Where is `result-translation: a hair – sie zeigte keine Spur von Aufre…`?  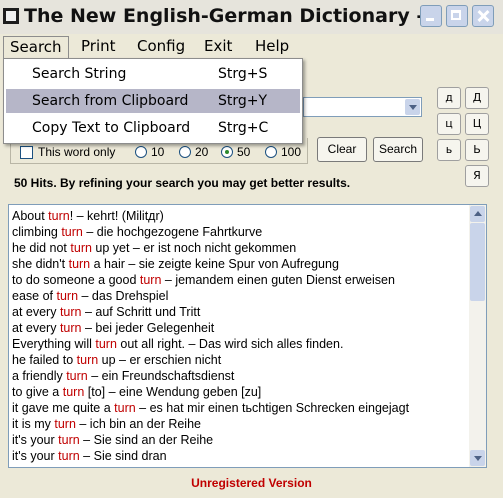 result-translation: a hair – sie zeigte keine Spur von Aufre… is located at coordinates (214, 264).